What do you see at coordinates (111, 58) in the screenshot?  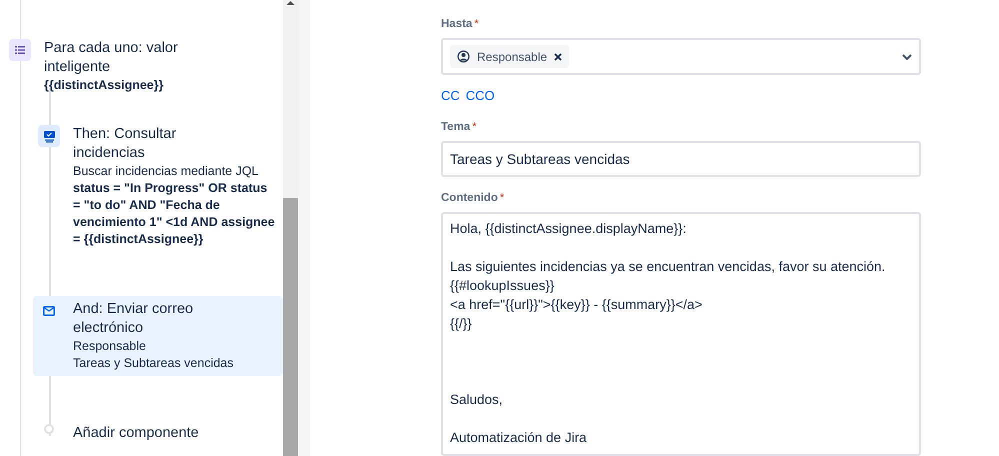 I see `step-title: Para cada uno: valor inteligente` at bounding box center [111, 58].